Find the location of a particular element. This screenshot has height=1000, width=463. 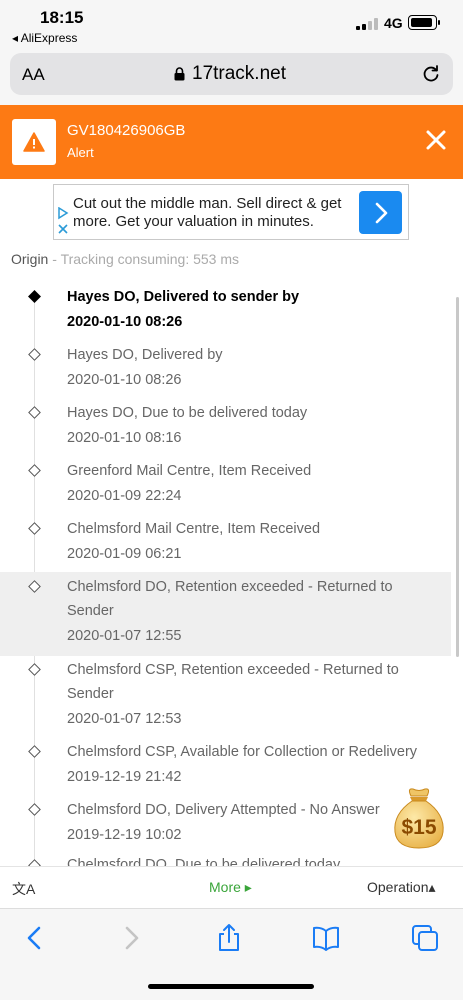

warning-icon-box is located at coordinates (34, 142).